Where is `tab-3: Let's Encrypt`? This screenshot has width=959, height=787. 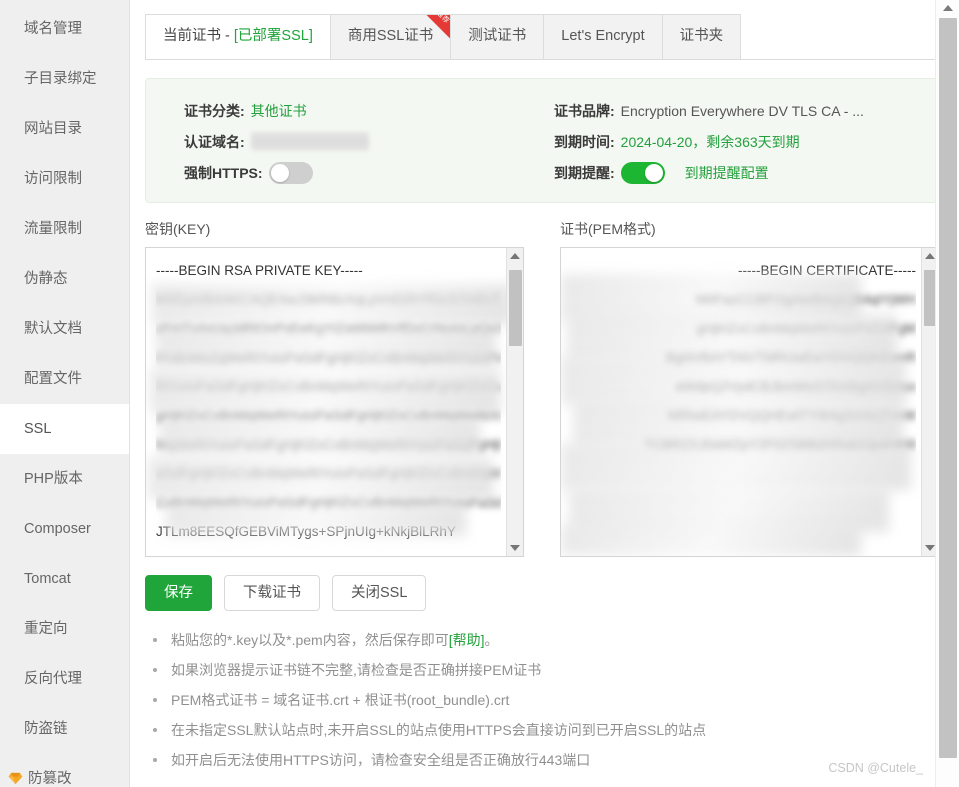
tab-3: Let's Encrypt is located at coordinates (603, 36).